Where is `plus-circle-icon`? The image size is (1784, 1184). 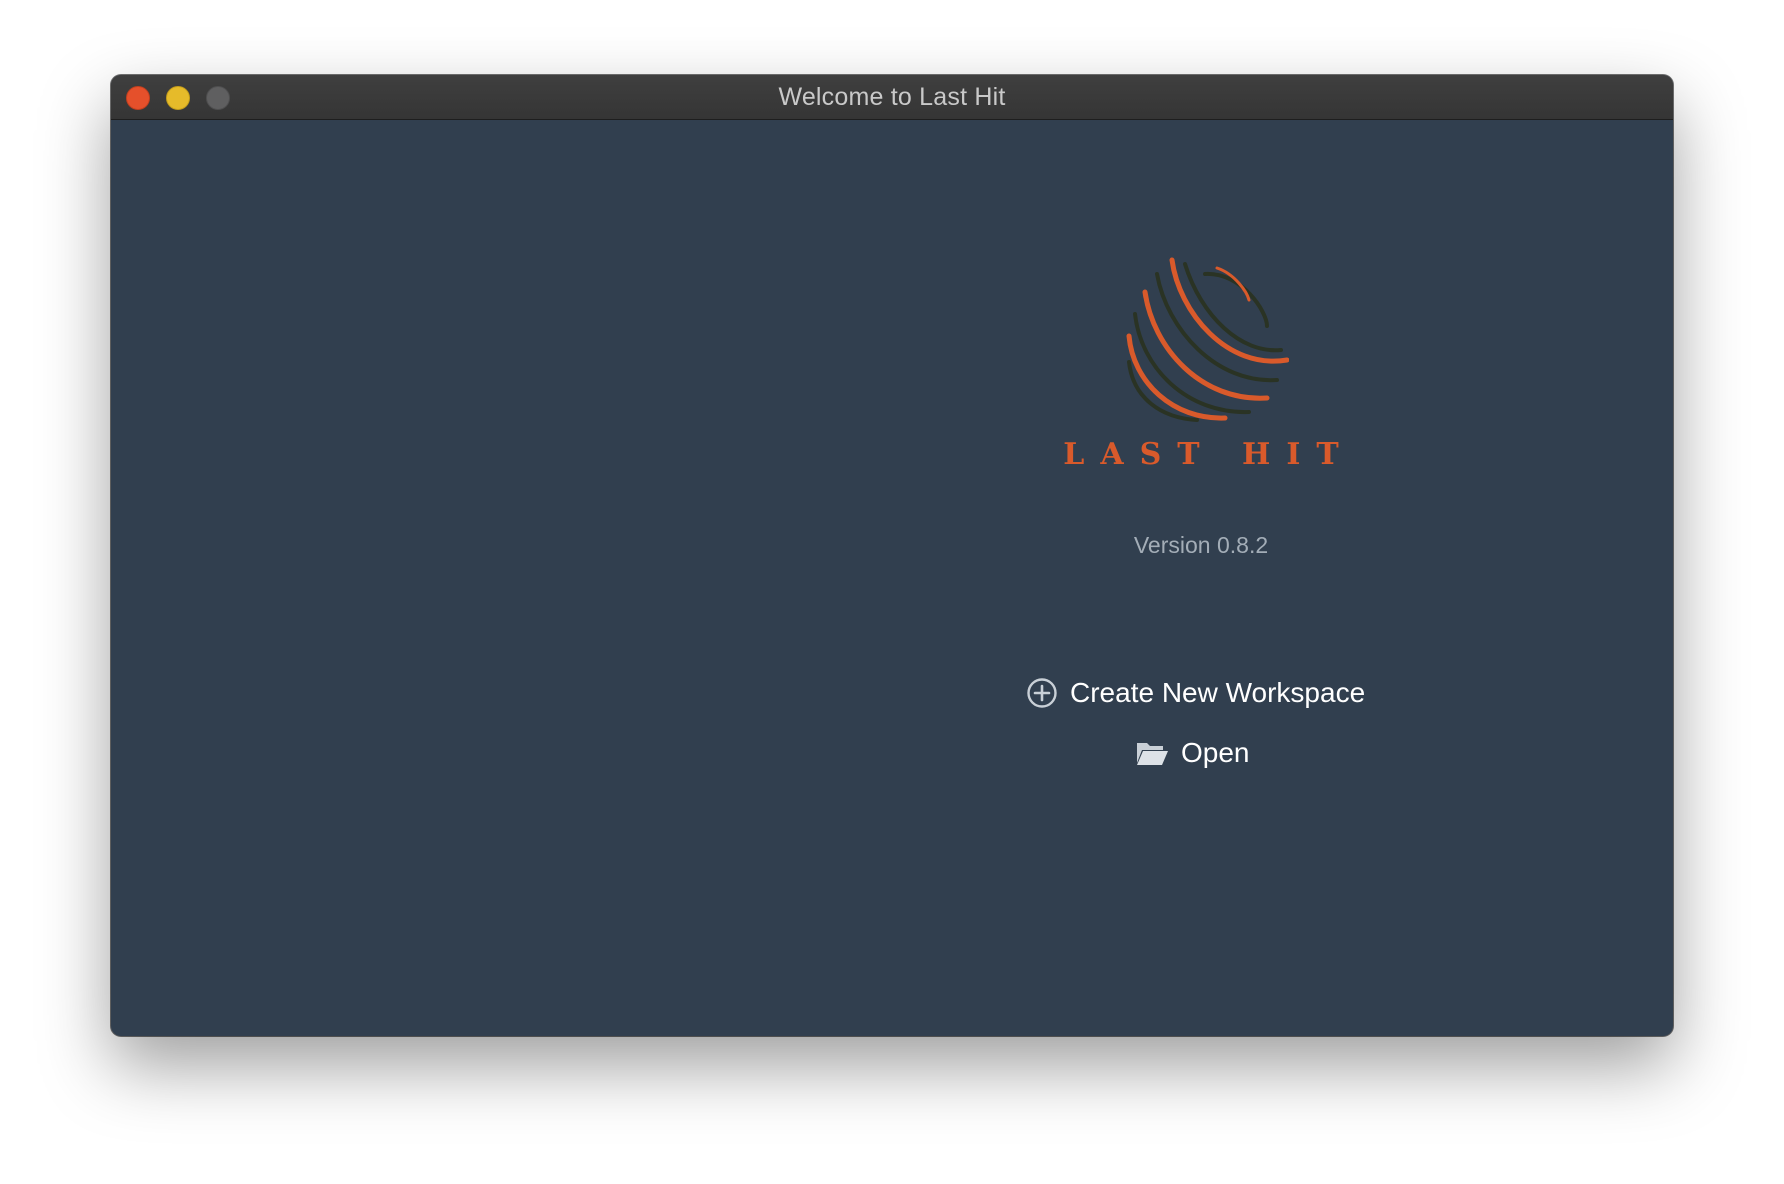 plus-circle-icon is located at coordinates (1042, 693).